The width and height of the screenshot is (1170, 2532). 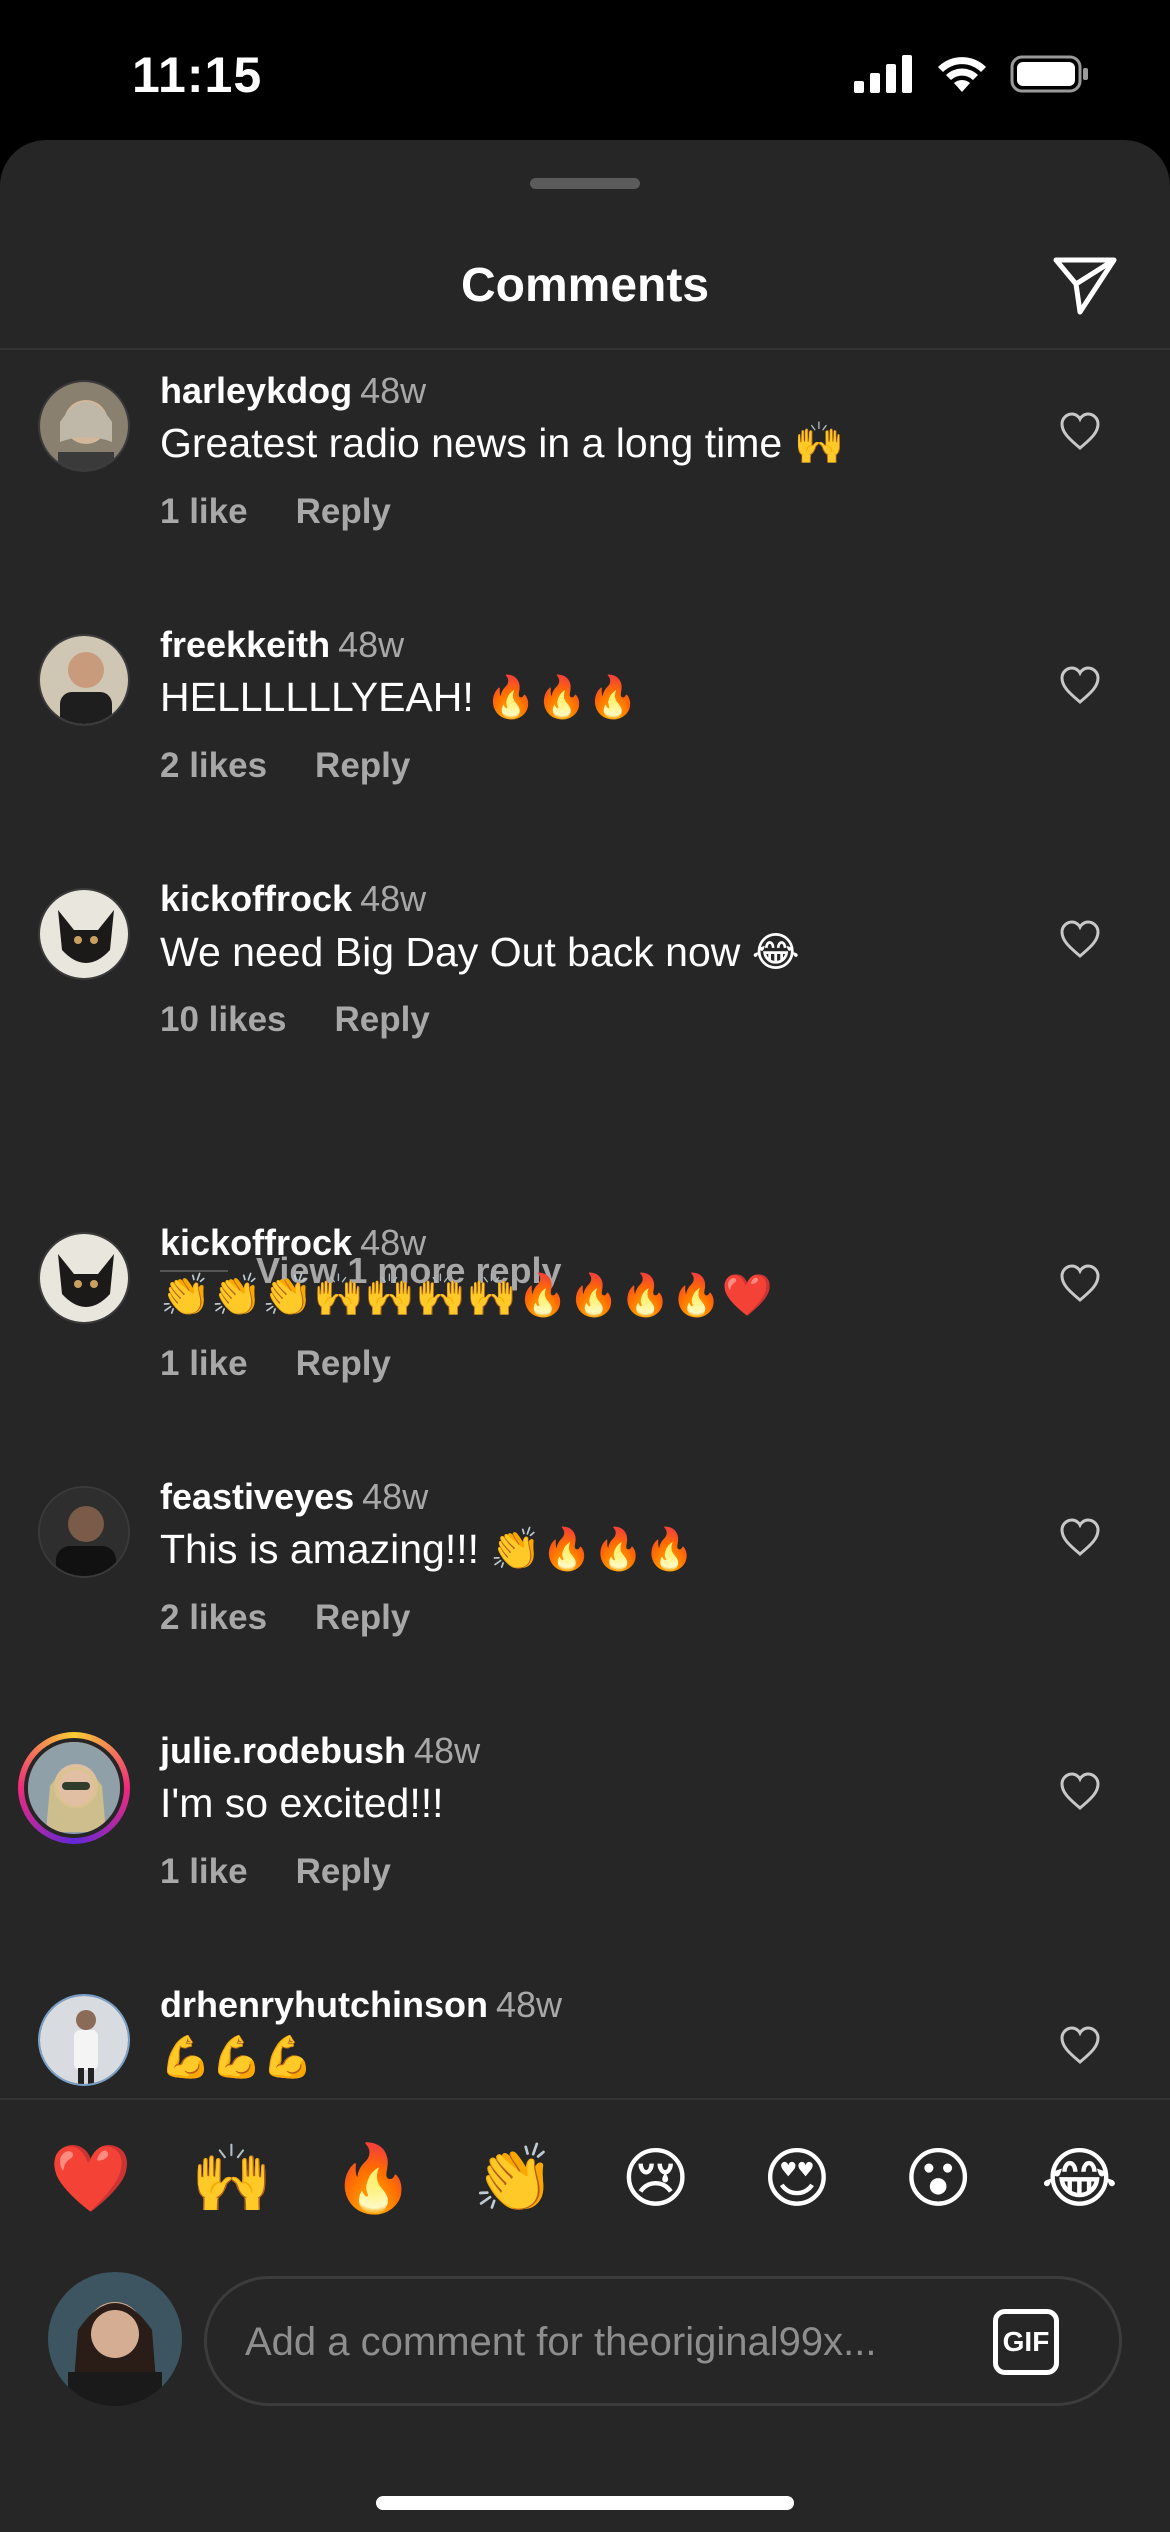 What do you see at coordinates (466, 1295) in the screenshot?
I see `comment-text: 👏👏👏🙌🙌🙌🙌🔥🔥🔥🔥❤️` at bounding box center [466, 1295].